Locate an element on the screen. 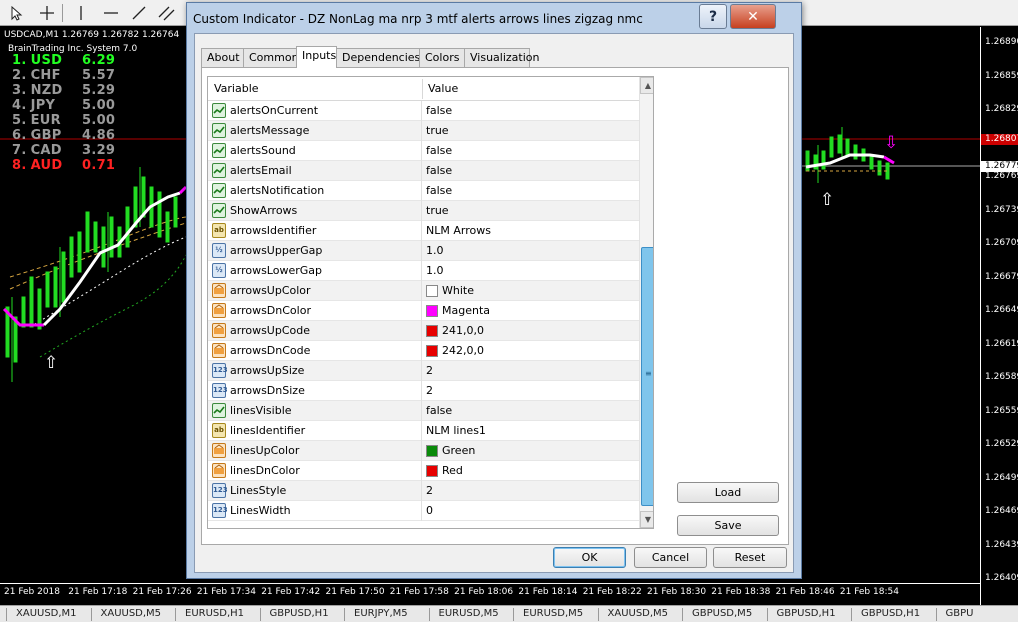 This screenshot has width=1018, height=622. tab-dependencies: Dependencies is located at coordinates (378, 57).